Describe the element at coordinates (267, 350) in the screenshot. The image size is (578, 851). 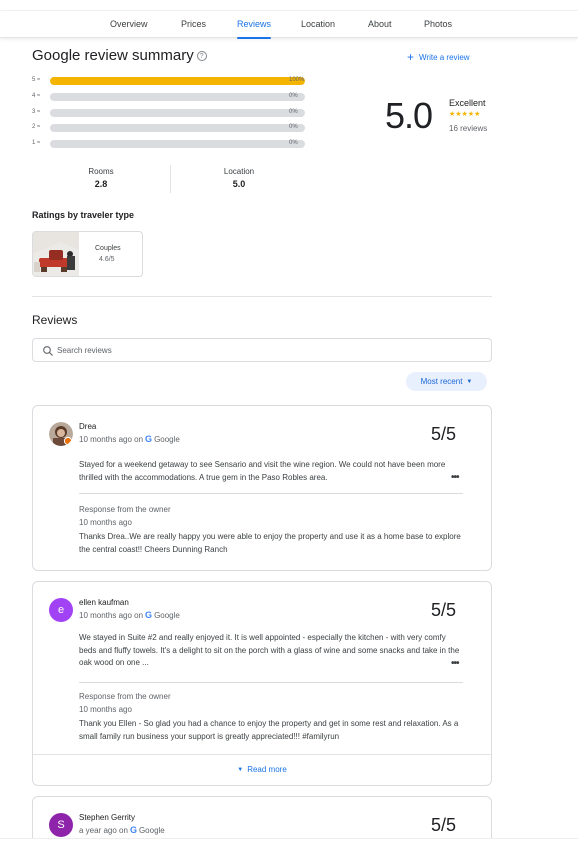
I see `search-reviews-input` at that location.